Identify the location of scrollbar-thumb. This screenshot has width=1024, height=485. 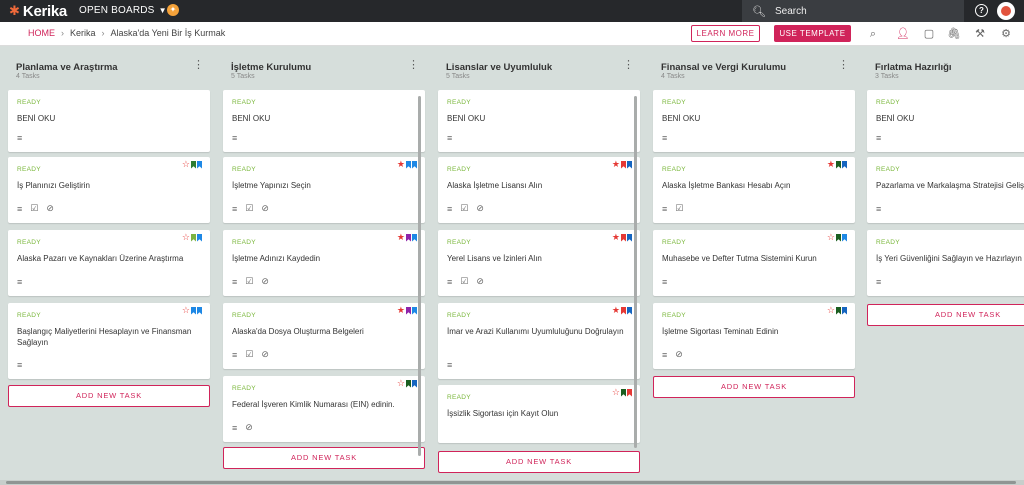
(511, 482).